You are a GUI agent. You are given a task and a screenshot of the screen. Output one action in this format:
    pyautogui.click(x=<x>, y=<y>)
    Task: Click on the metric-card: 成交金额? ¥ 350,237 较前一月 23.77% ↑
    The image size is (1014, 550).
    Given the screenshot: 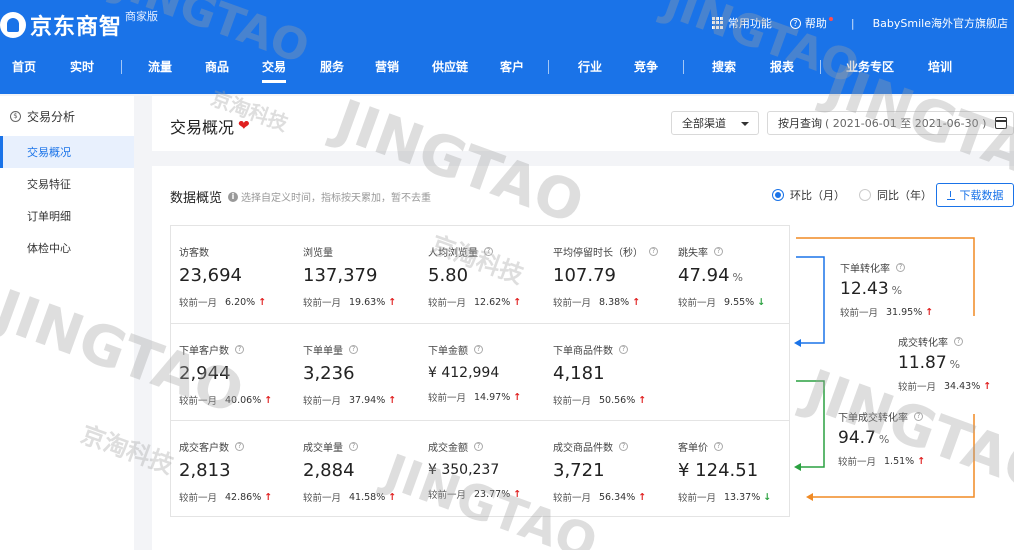 What is the action you would take?
    pyautogui.click(x=488, y=470)
    